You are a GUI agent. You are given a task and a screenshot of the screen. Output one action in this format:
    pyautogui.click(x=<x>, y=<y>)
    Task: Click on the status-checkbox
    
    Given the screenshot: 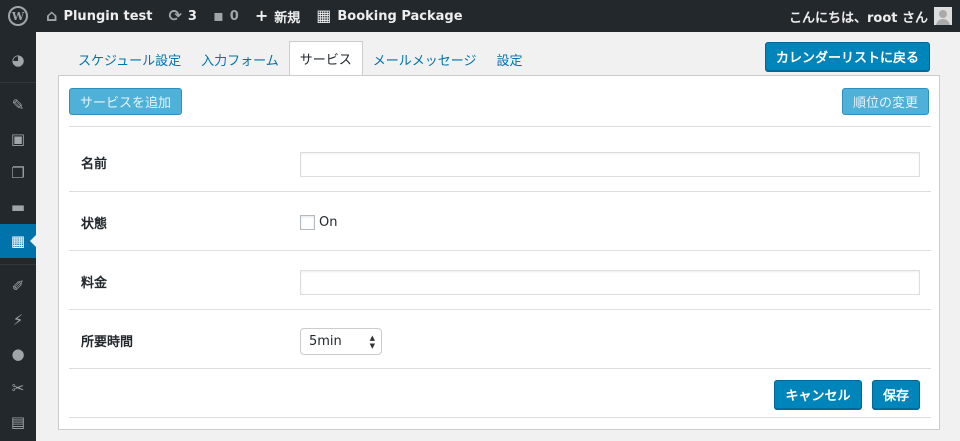 What is the action you would take?
    pyautogui.click(x=307, y=222)
    